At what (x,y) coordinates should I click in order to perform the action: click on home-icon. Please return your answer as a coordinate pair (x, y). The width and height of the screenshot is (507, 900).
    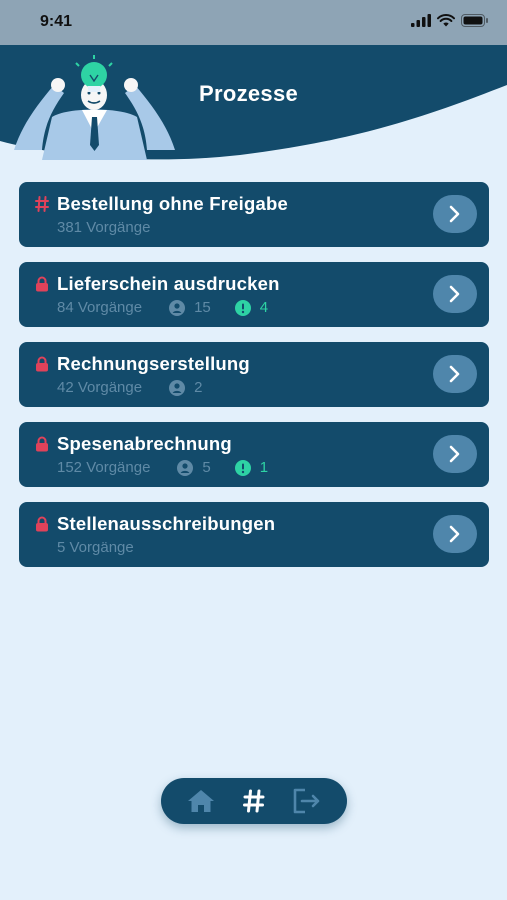
    Looking at the image, I should click on (201, 801).